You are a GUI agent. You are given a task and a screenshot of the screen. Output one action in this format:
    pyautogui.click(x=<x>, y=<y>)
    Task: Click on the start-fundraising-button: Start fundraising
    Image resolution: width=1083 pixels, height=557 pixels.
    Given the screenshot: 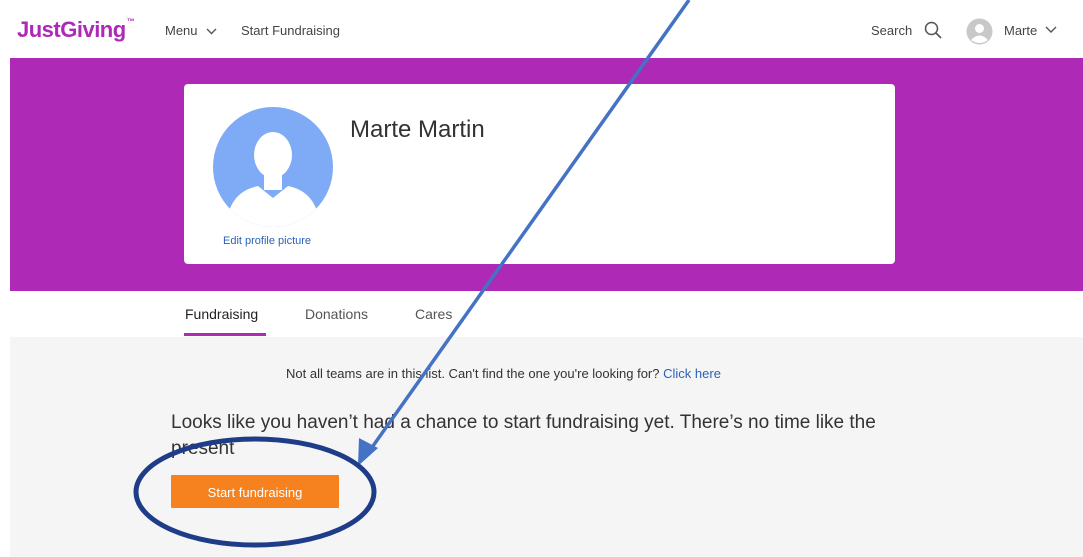 What is the action you would take?
    pyautogui.click(x=255, y=491)
    